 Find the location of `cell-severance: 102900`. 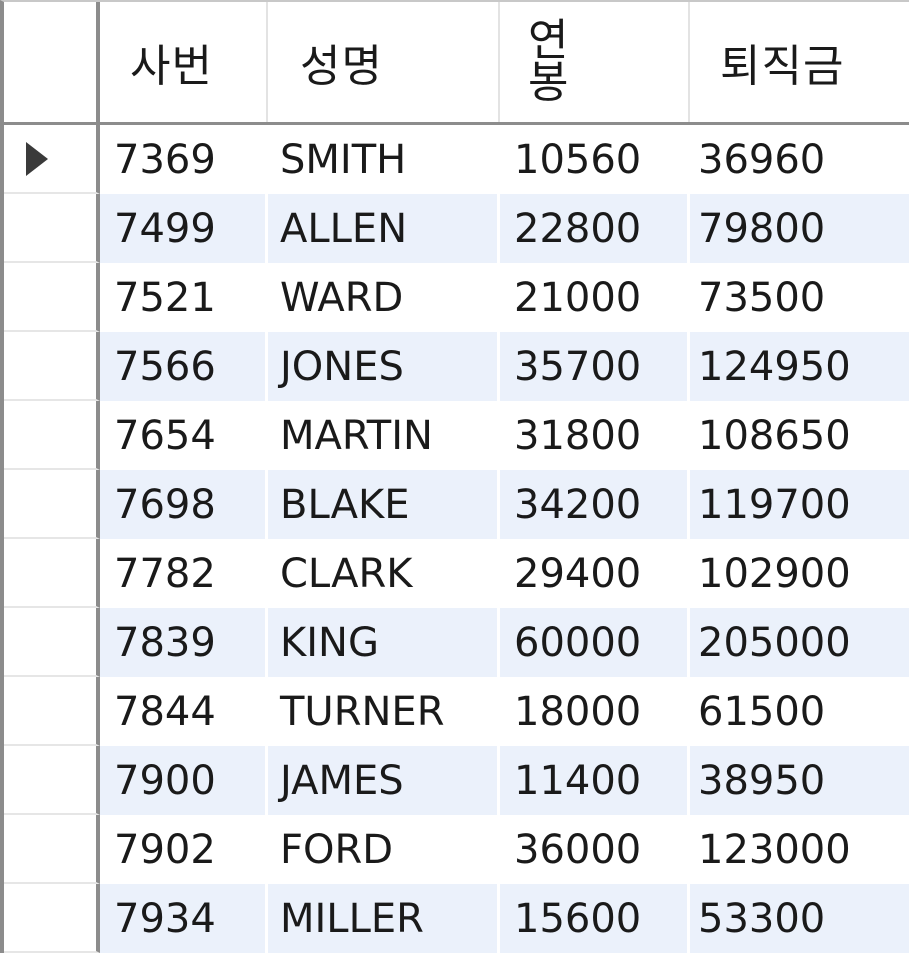

cell-severance: 102900 is located at coordinates (799, 573).